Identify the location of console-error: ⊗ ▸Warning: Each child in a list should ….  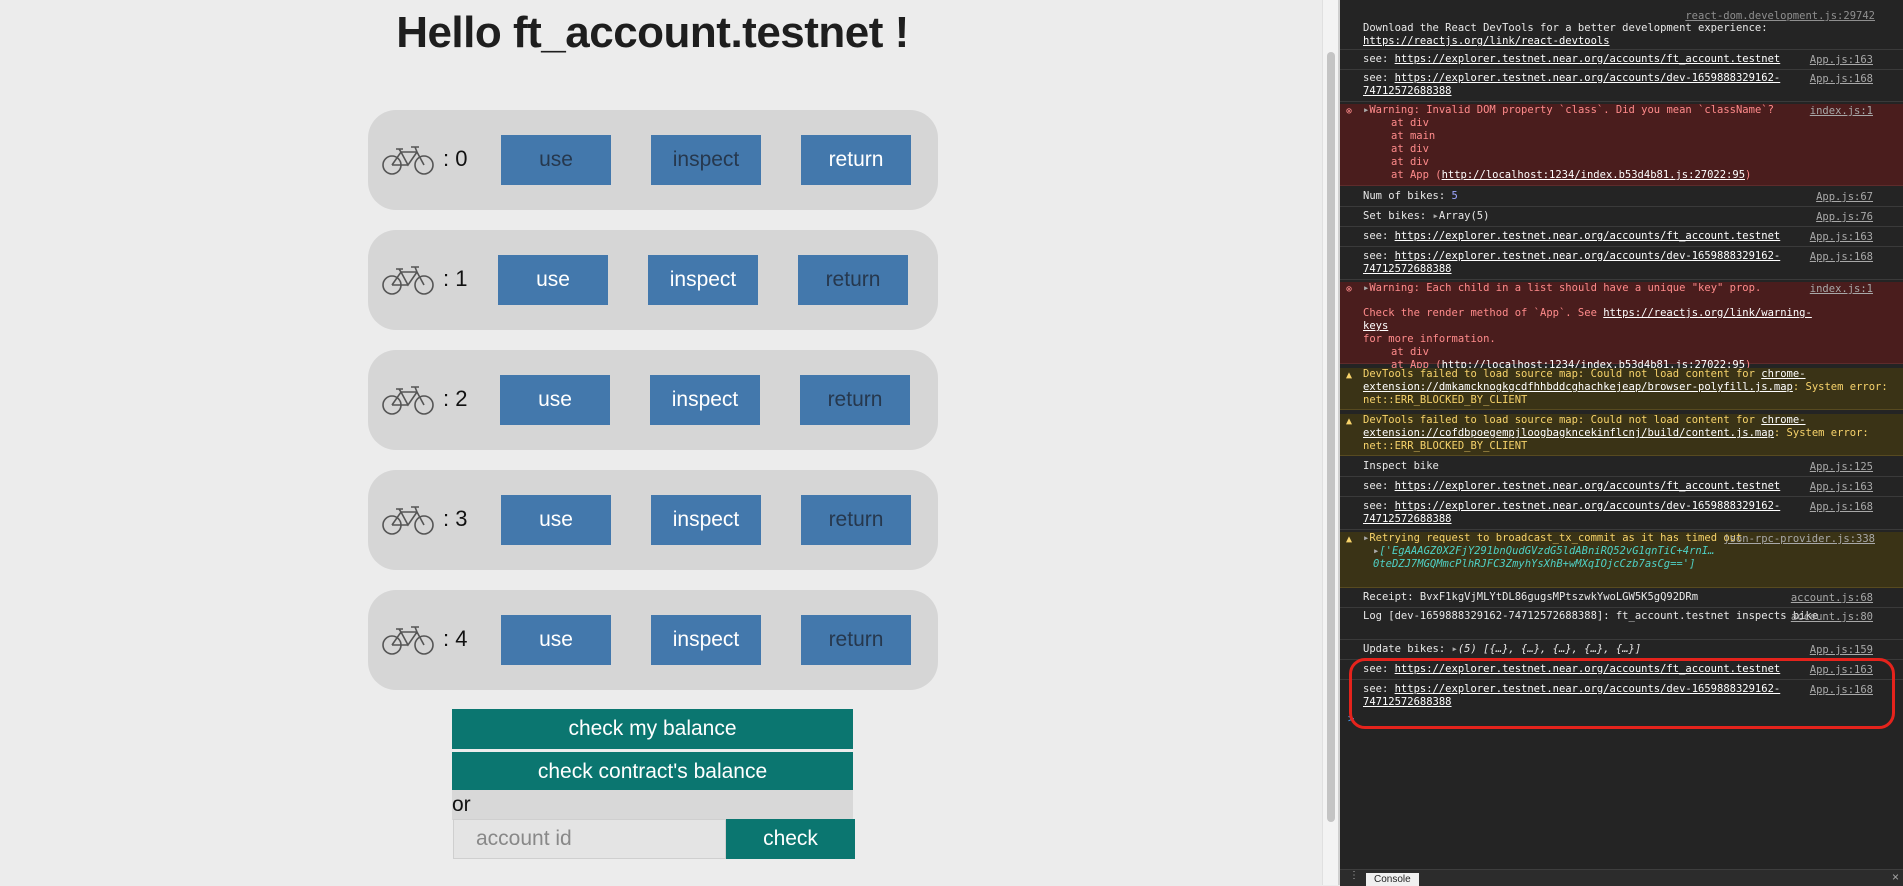
(1621, 326).